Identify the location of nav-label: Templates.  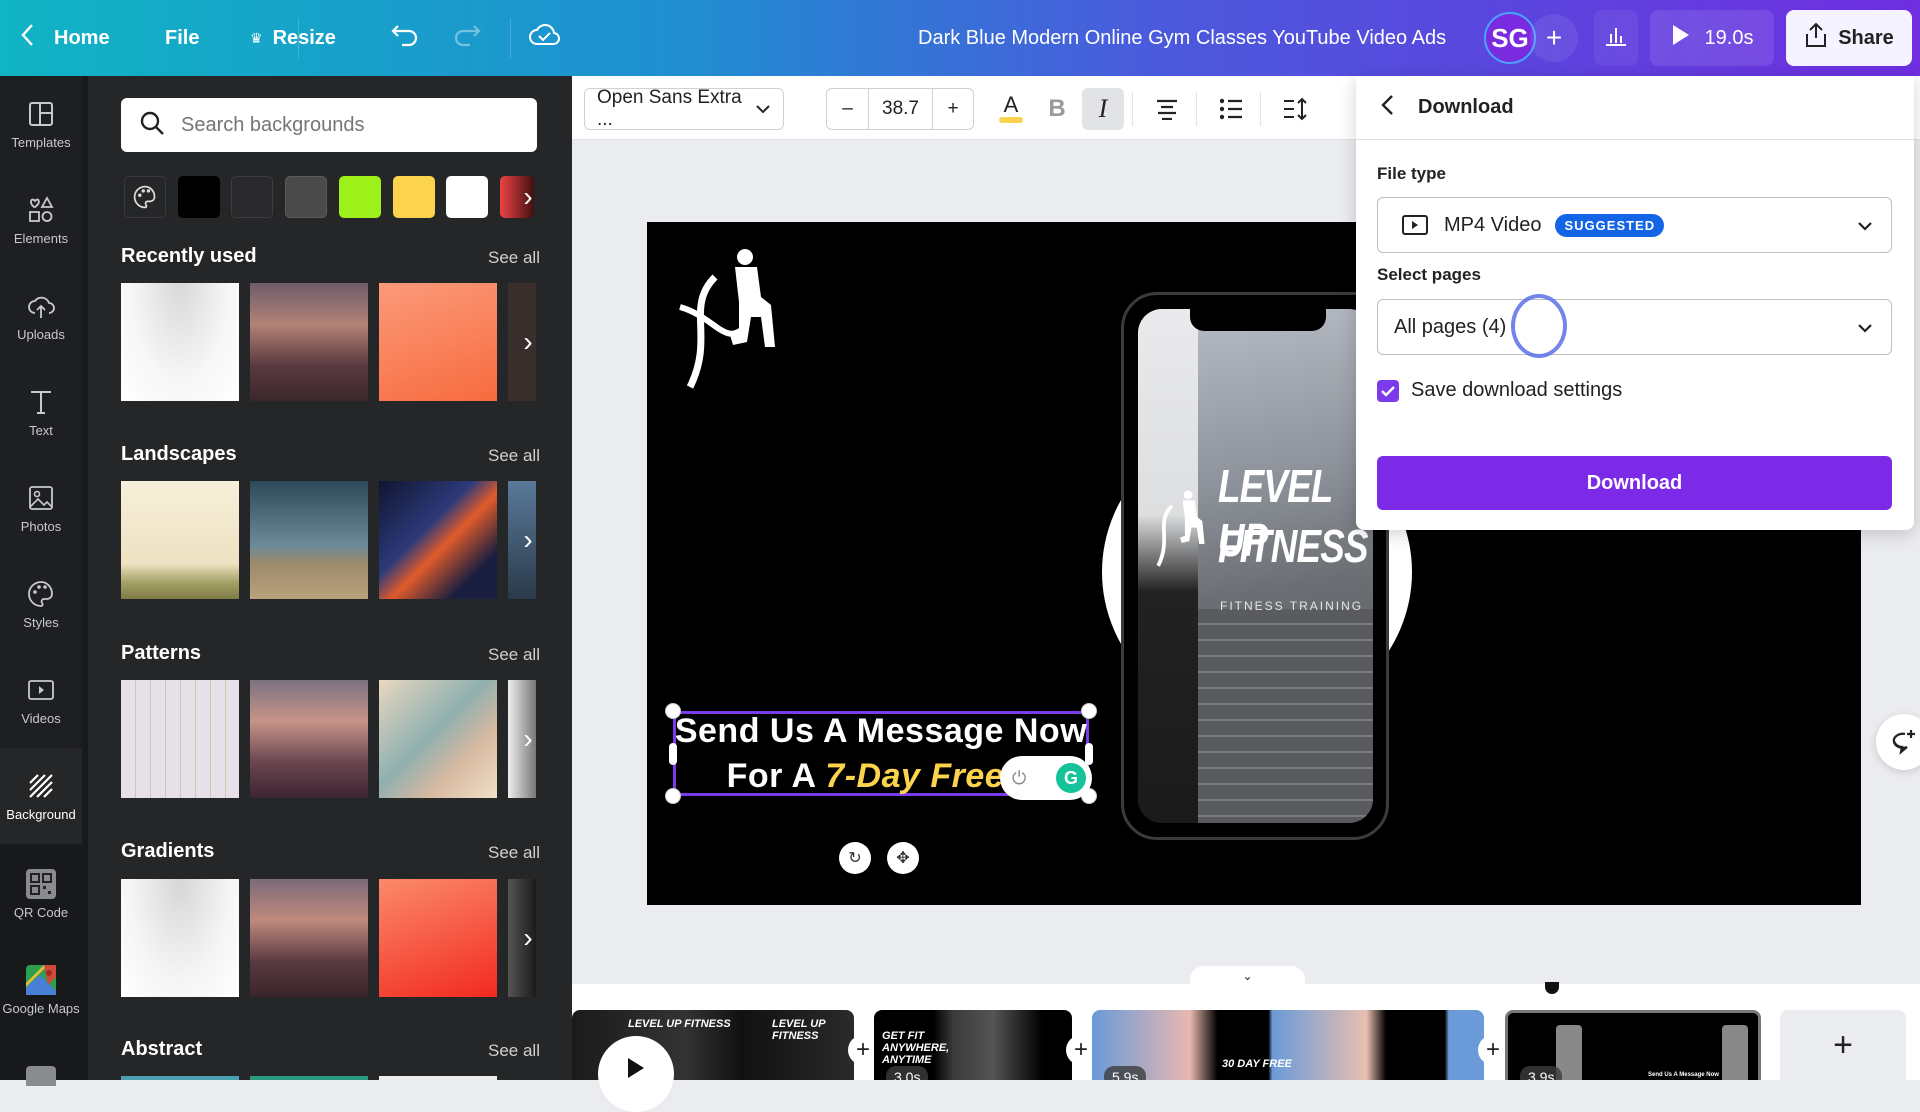
(41, 142).